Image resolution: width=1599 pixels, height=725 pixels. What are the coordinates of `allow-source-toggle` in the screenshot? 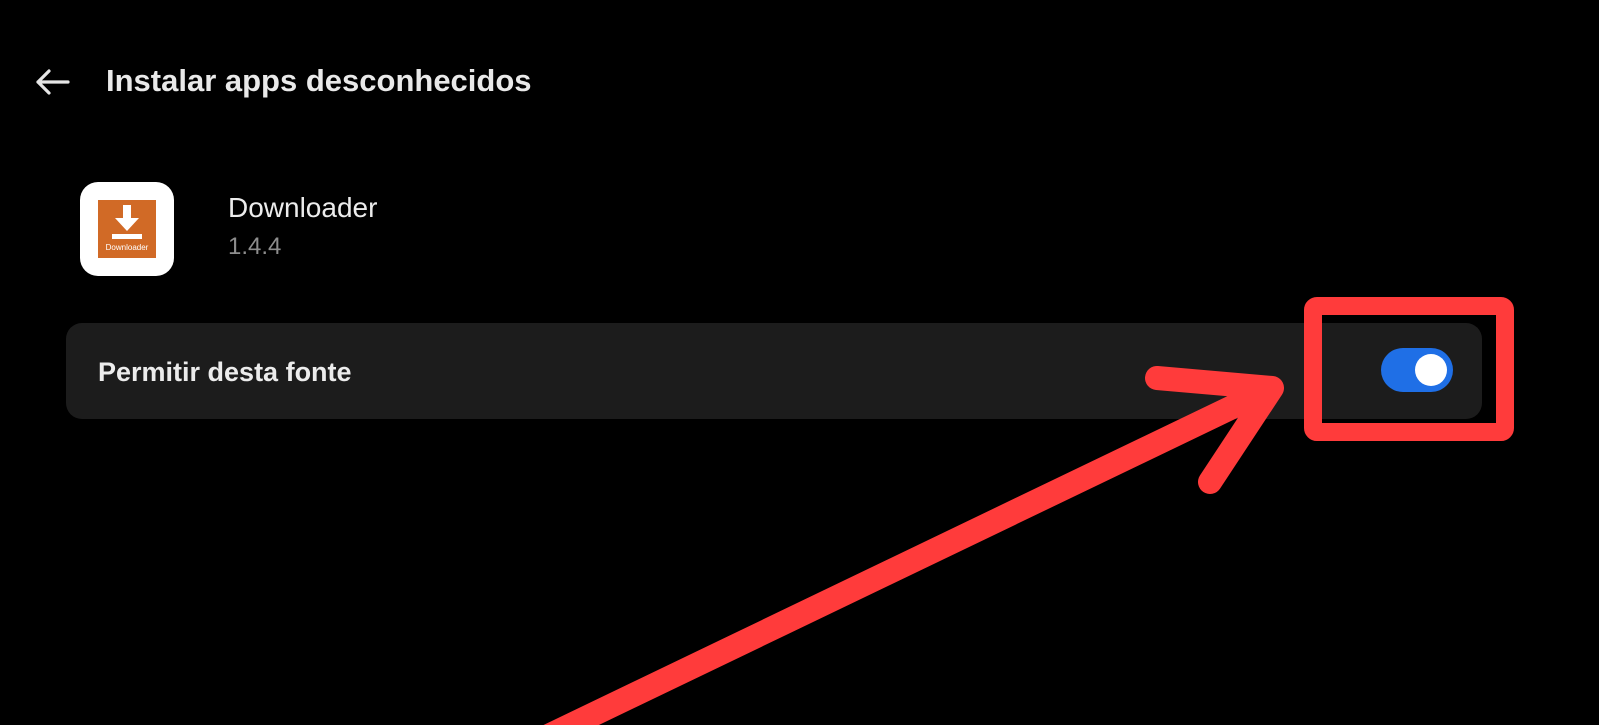 It's located at (1417, 370).